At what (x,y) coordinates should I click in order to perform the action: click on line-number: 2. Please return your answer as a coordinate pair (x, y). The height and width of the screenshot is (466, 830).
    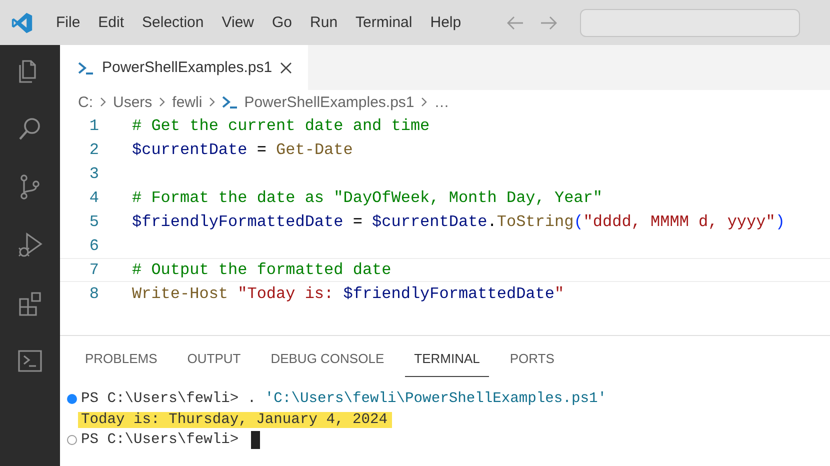
    Looking at the image, I should click on (94, 150).